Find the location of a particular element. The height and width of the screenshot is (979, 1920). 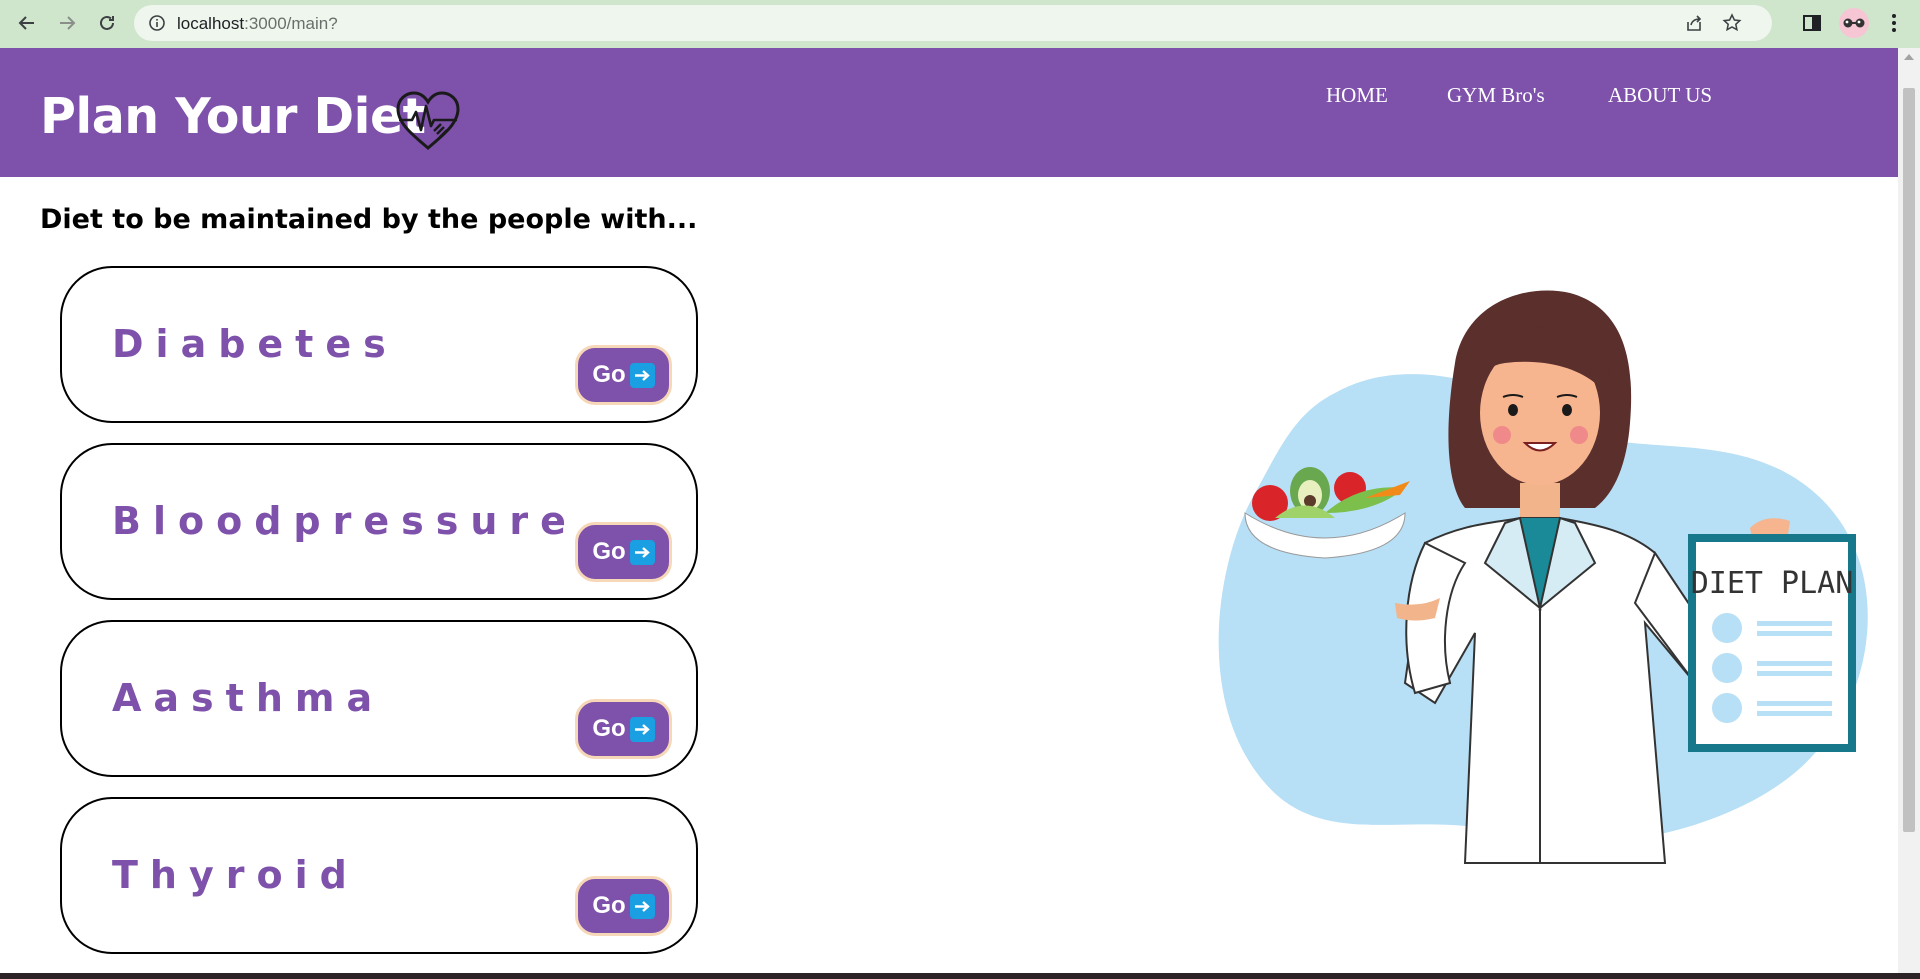

condition-card-aasthma: Aasthma Go is located at coordinates (379, 698).